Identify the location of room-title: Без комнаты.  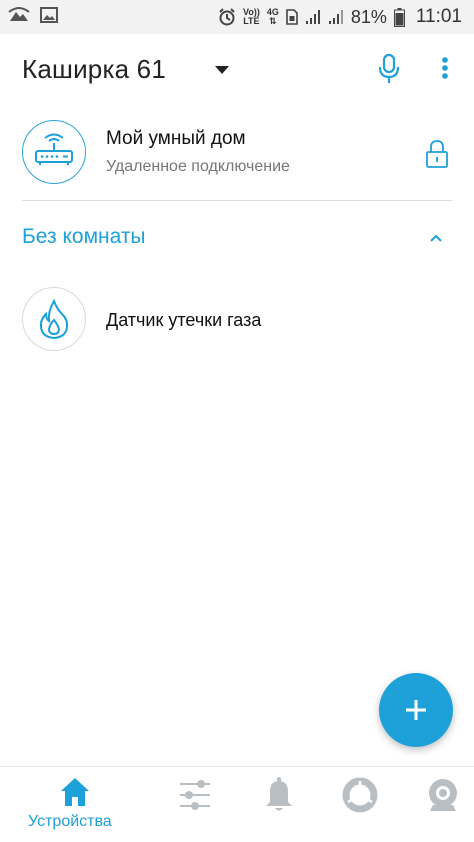
(84, 236).